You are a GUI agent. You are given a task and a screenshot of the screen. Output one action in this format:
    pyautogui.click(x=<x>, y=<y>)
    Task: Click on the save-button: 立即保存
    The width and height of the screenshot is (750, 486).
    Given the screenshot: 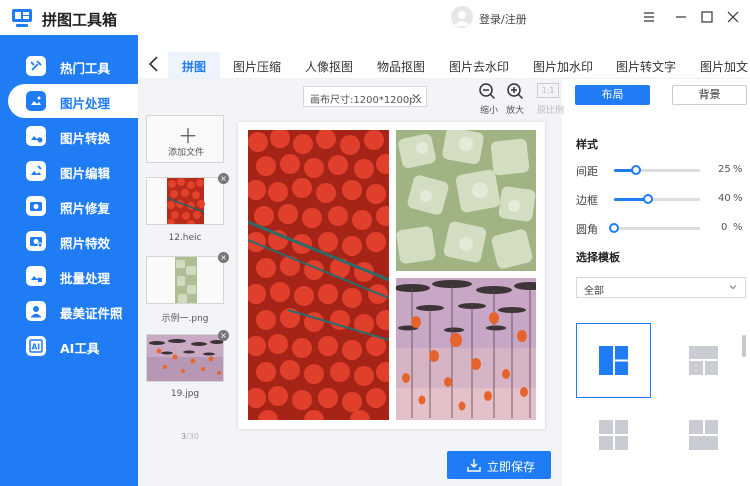 What is the action you would take?
    pyautogui.click(x=499, y=465)
    